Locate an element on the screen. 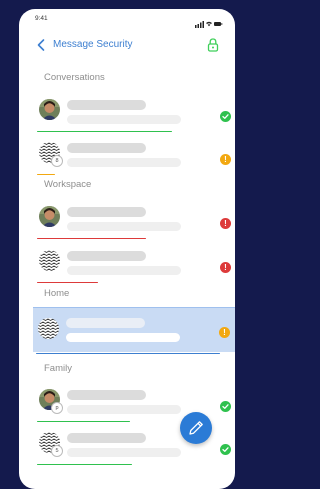 The width and height of the screenshot is (320, 489). avatar-badge: 8 is located at coordinates (57, 161).